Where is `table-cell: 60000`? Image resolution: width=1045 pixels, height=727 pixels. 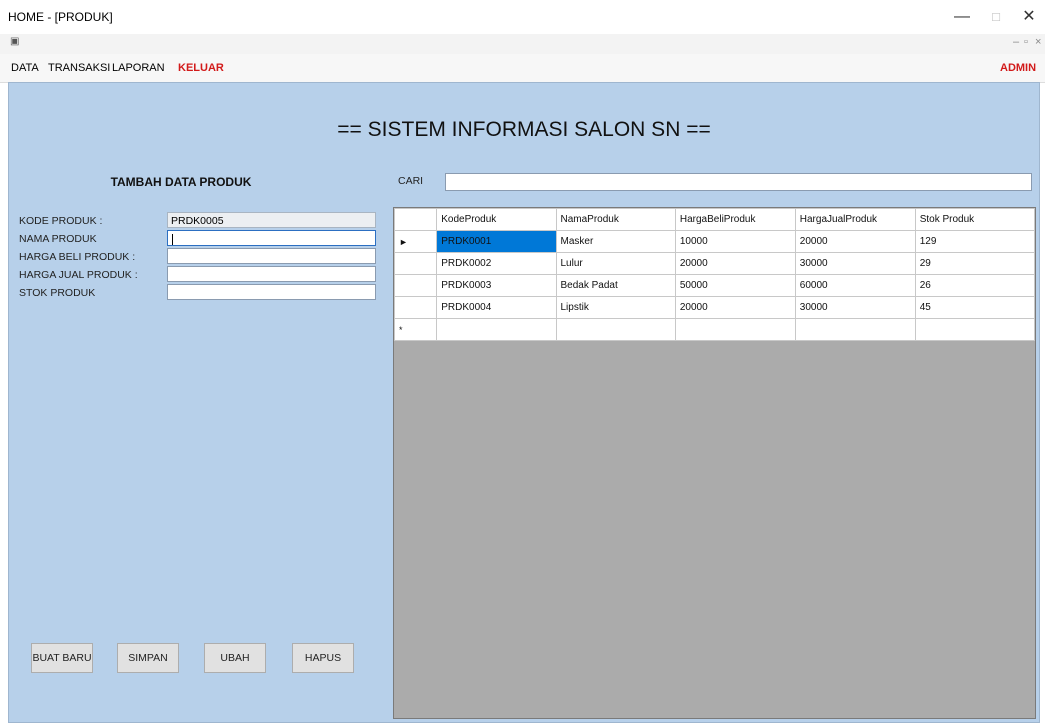
table-cell: 60000 is located at coordinates (855, 285).